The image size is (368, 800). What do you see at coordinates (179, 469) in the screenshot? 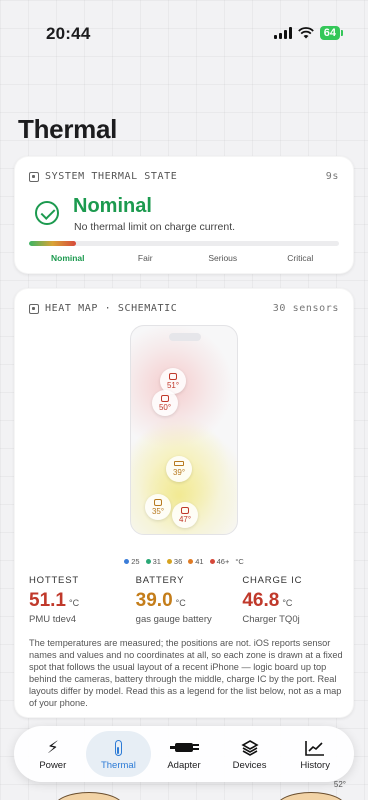
I see `sensor-marker: 39°` at bounding box center [179, 469].